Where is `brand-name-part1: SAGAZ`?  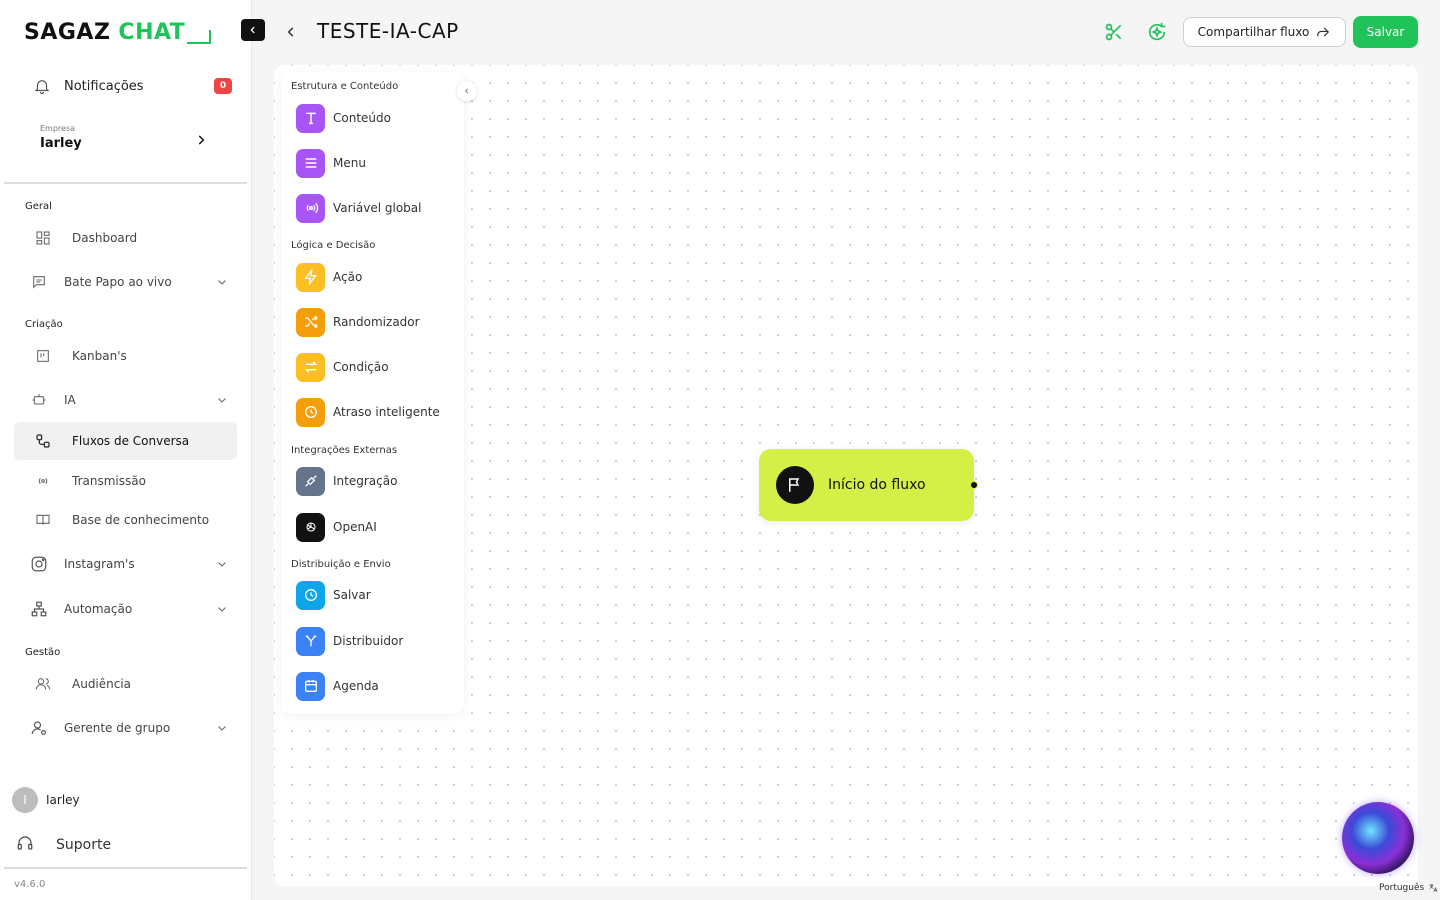
brand-name-part1: SAGAZ is located at coordinates (67, 32).